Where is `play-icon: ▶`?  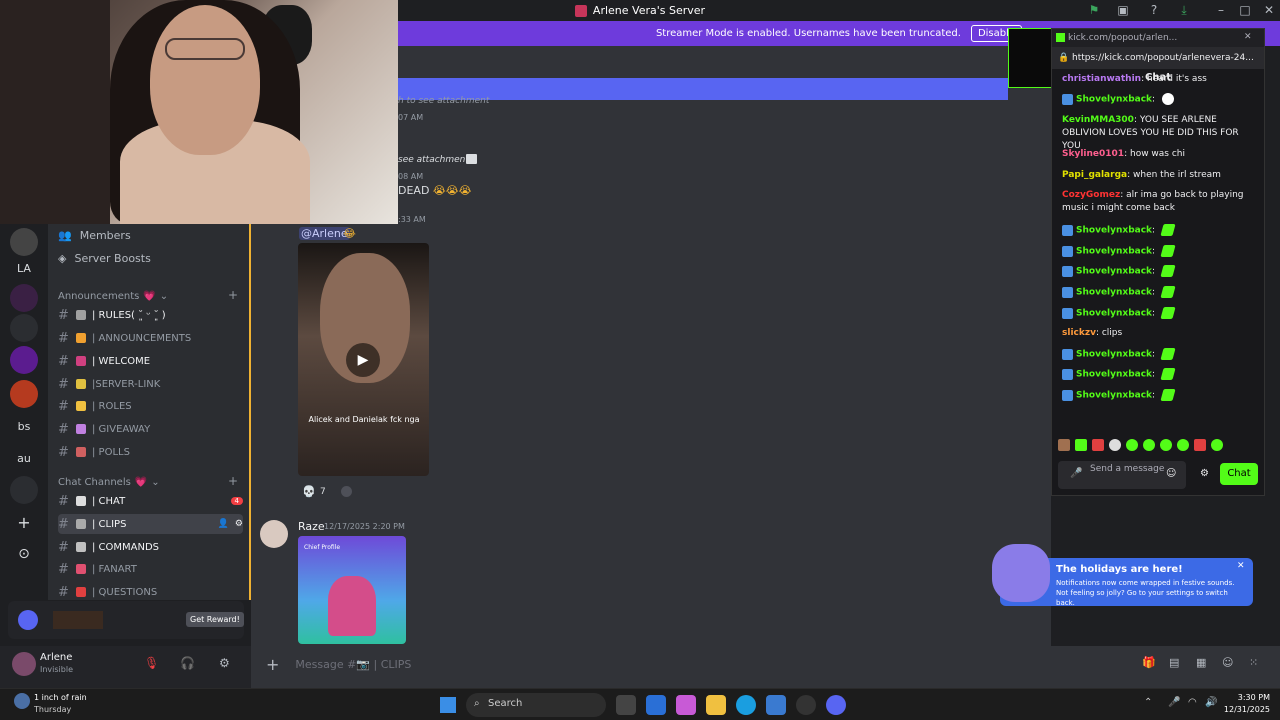 play-icon: ▶ is located at coordinates (363, 360).